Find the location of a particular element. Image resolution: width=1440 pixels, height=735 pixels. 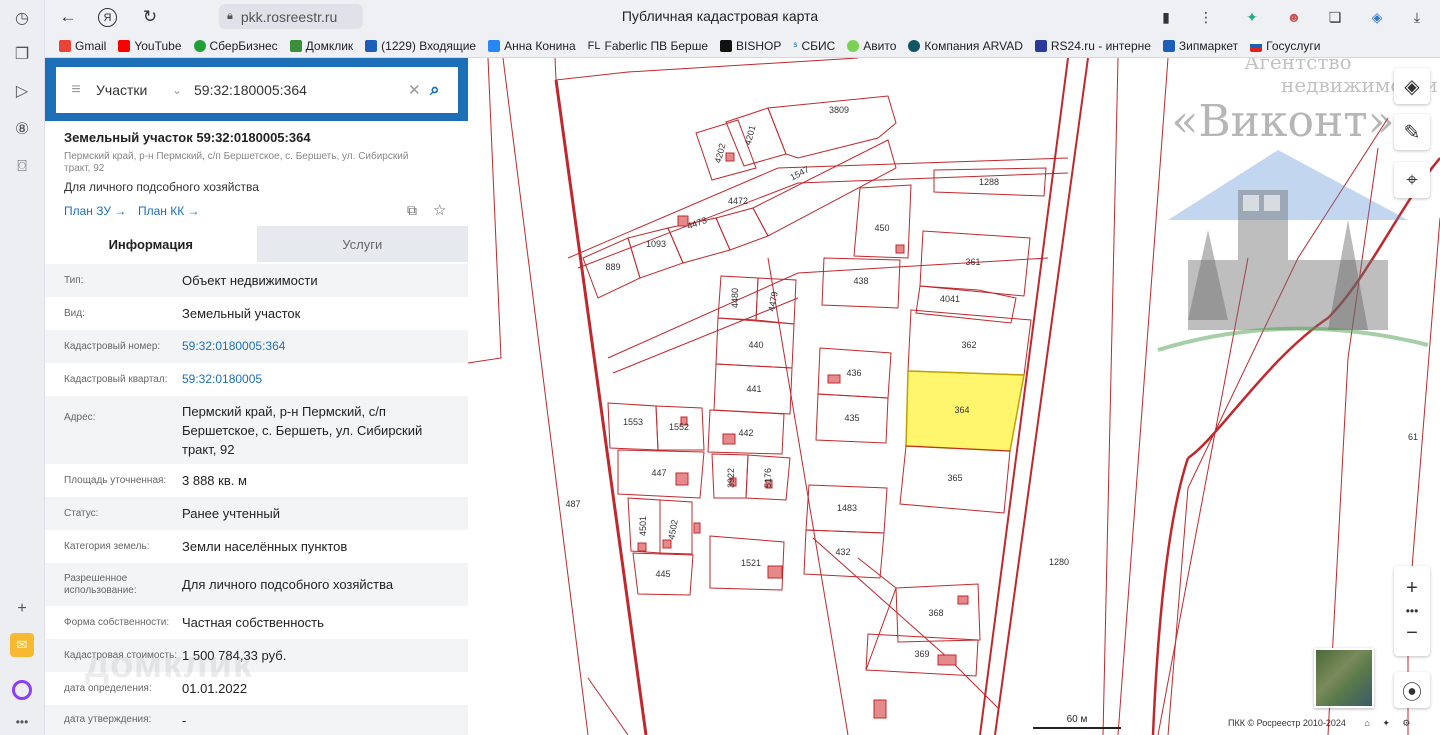

info-value: Для личного подсобного хозяйства is located at coordinates (288, 584).